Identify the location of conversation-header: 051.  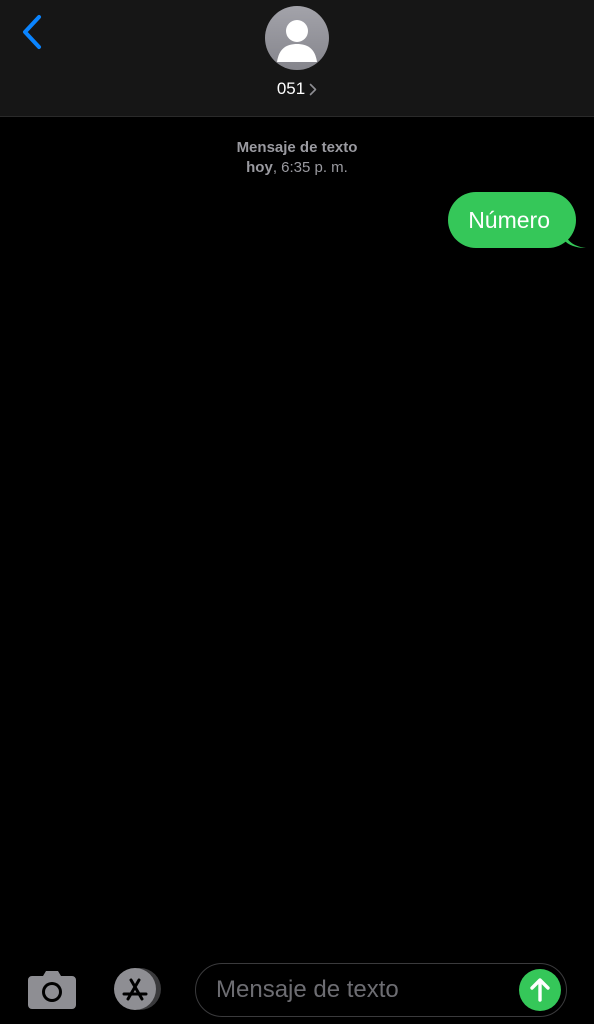
(297, 58).